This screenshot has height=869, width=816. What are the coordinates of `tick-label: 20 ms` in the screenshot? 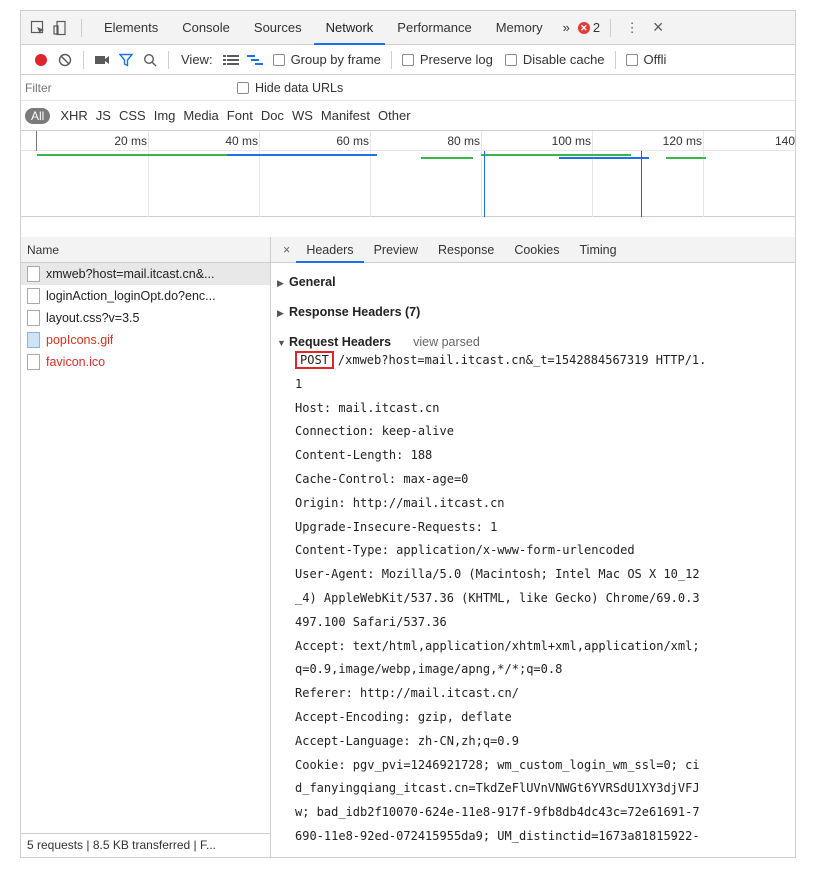 It's located at (130, 141).